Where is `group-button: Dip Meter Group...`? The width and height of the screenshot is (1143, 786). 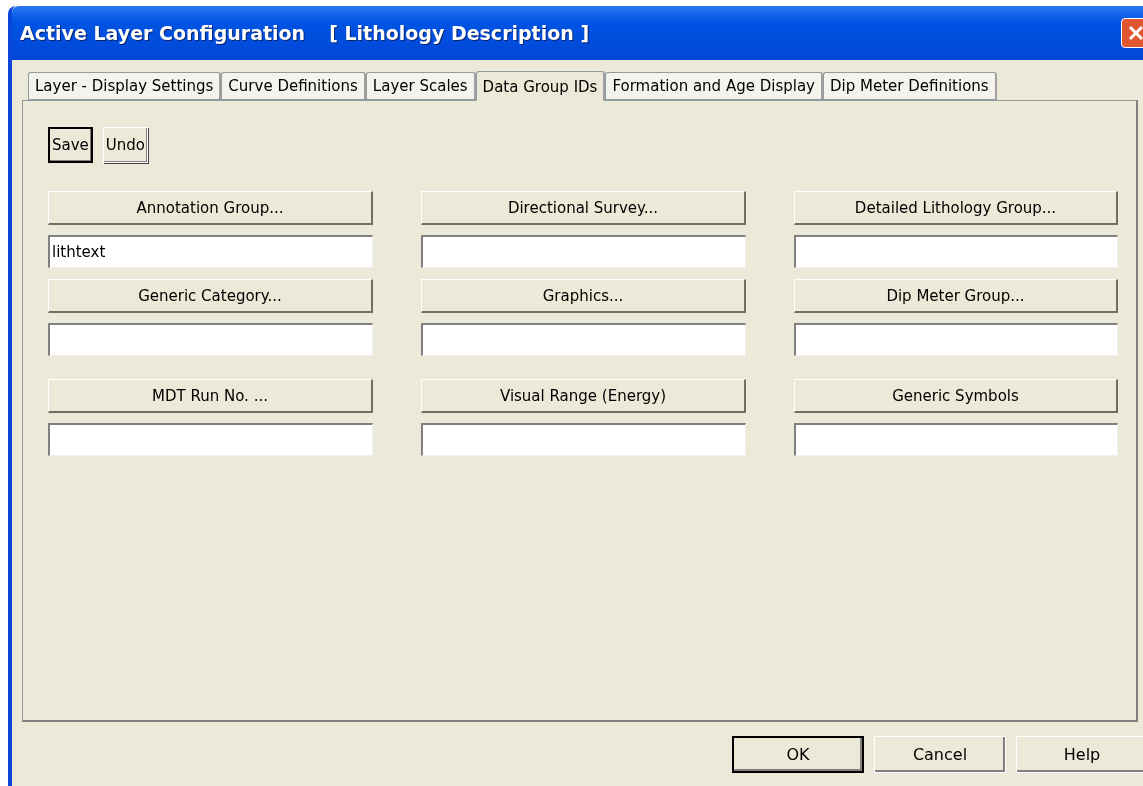 group-button: Dip Meter Group... is located at coordinates (956, 296).